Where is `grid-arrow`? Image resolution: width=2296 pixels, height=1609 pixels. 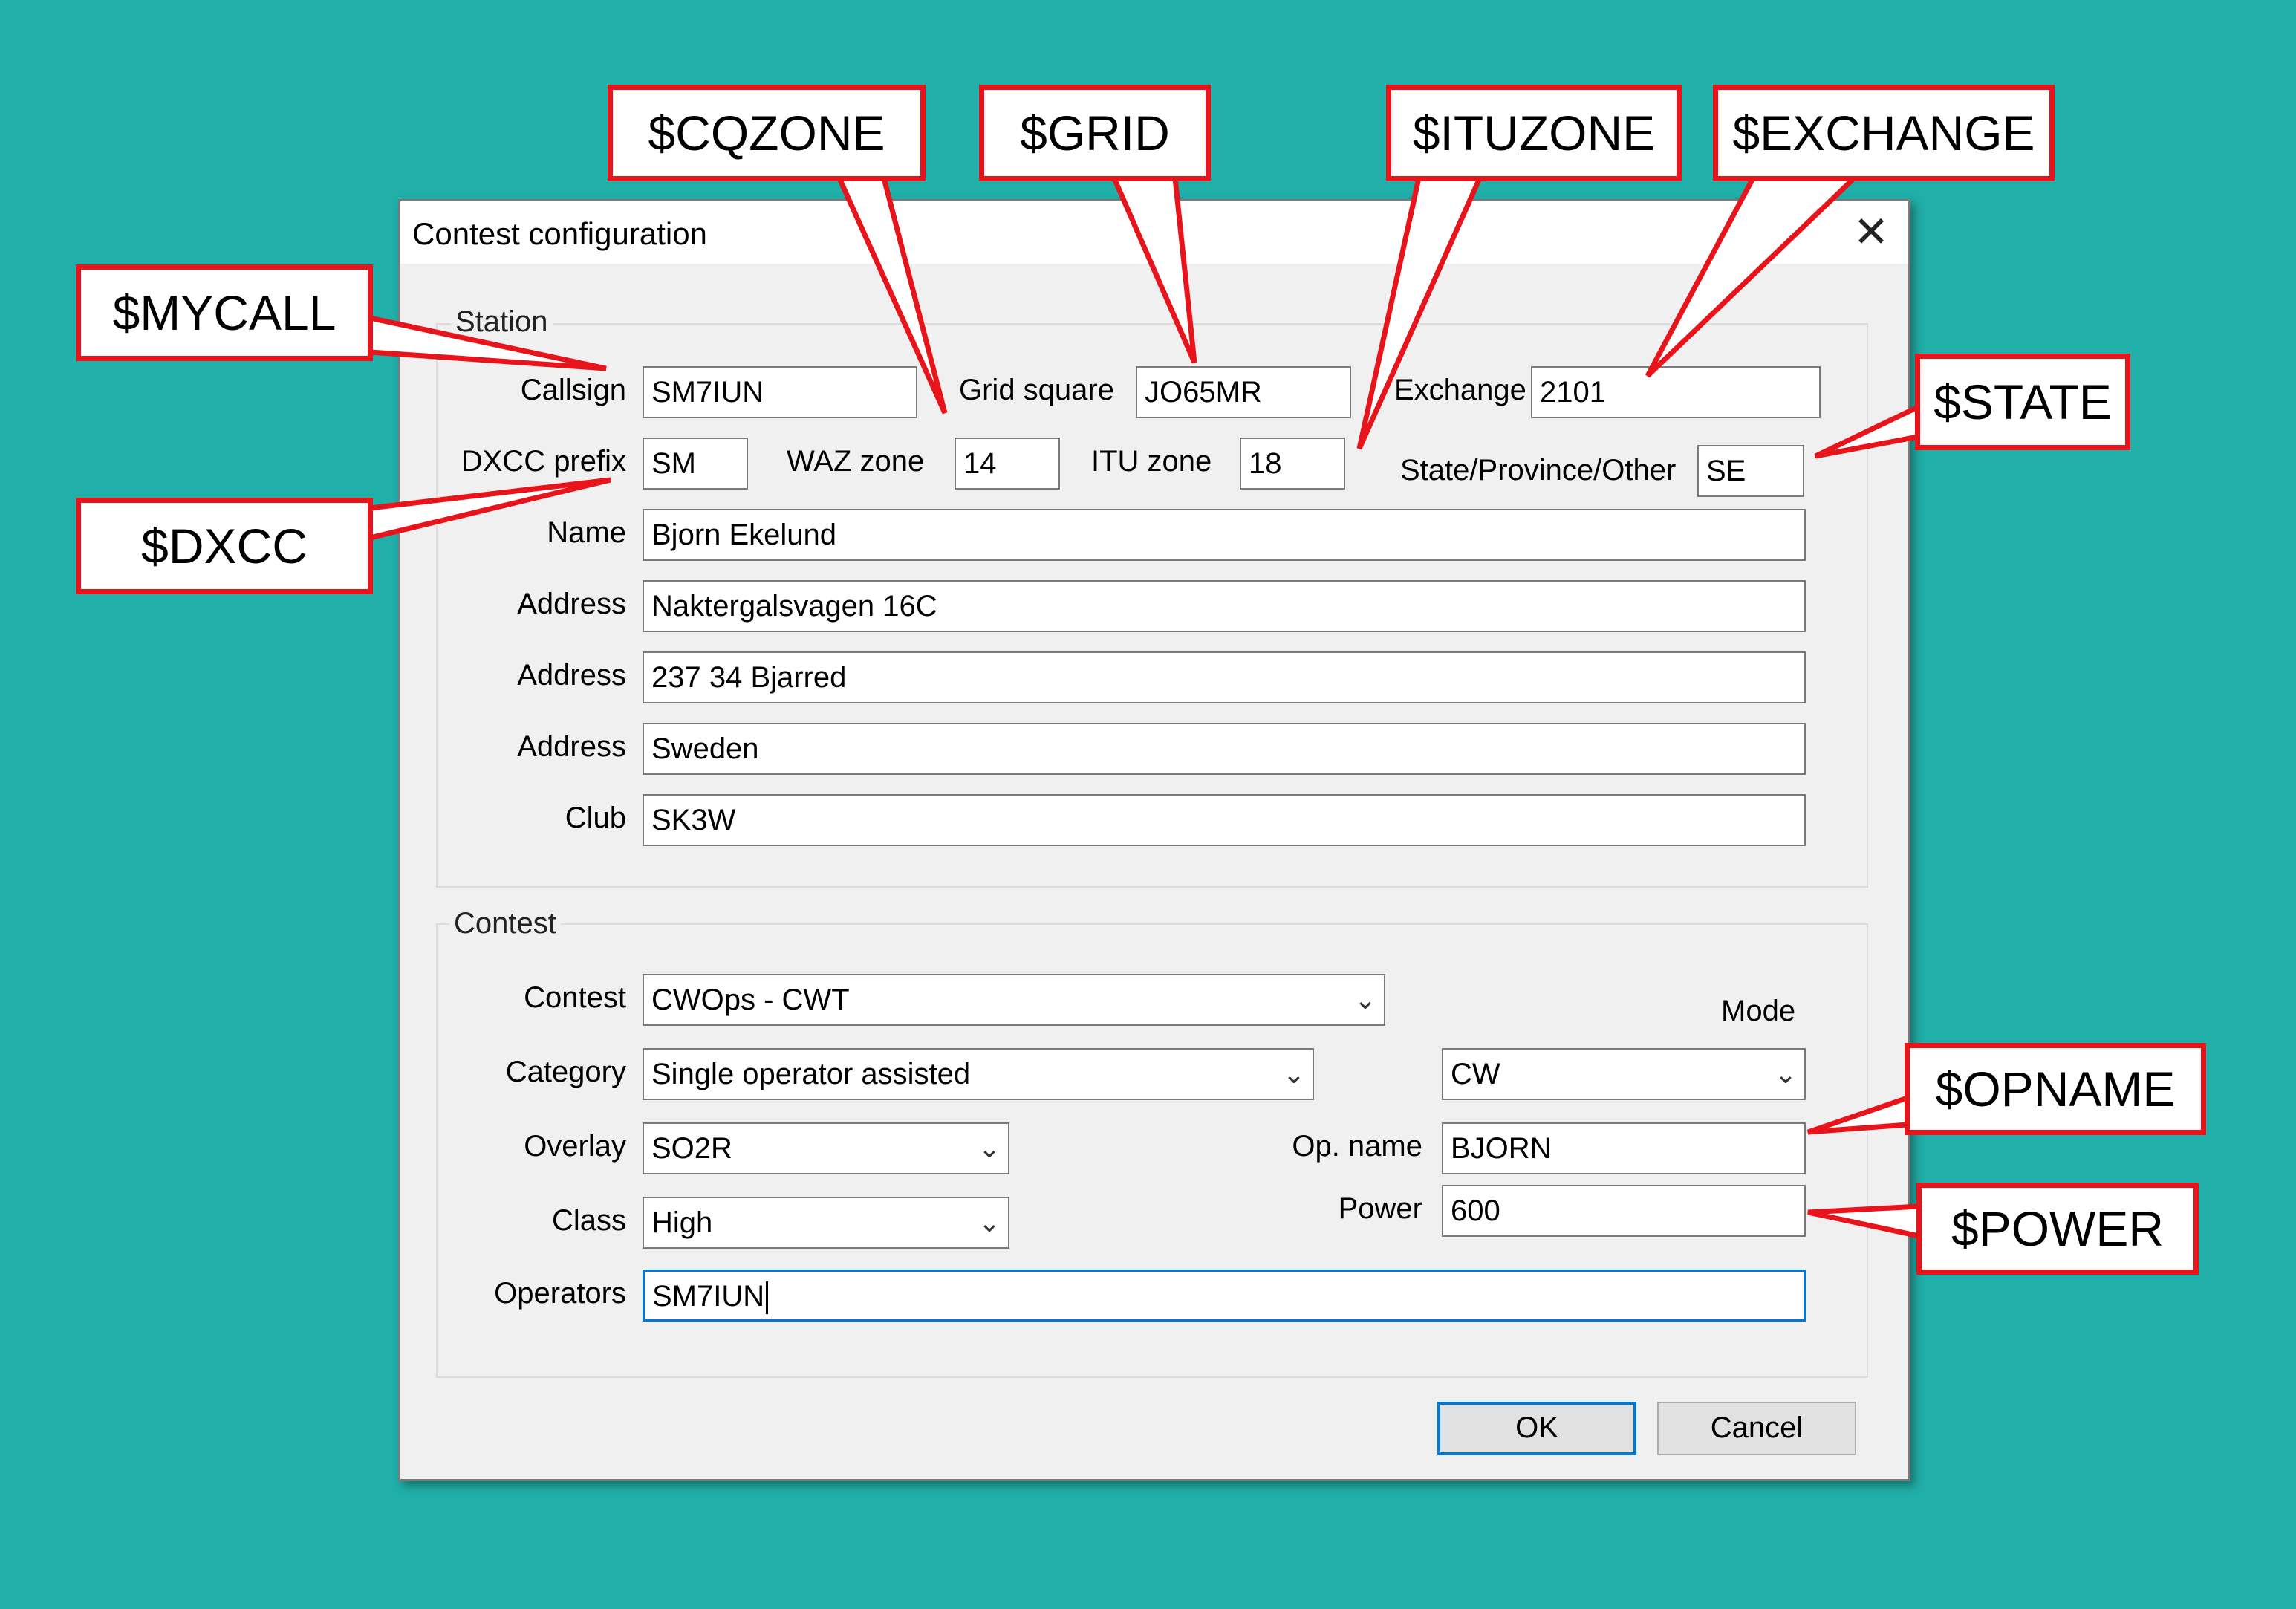 grid-arrow is located at coordinates (1154, 269).